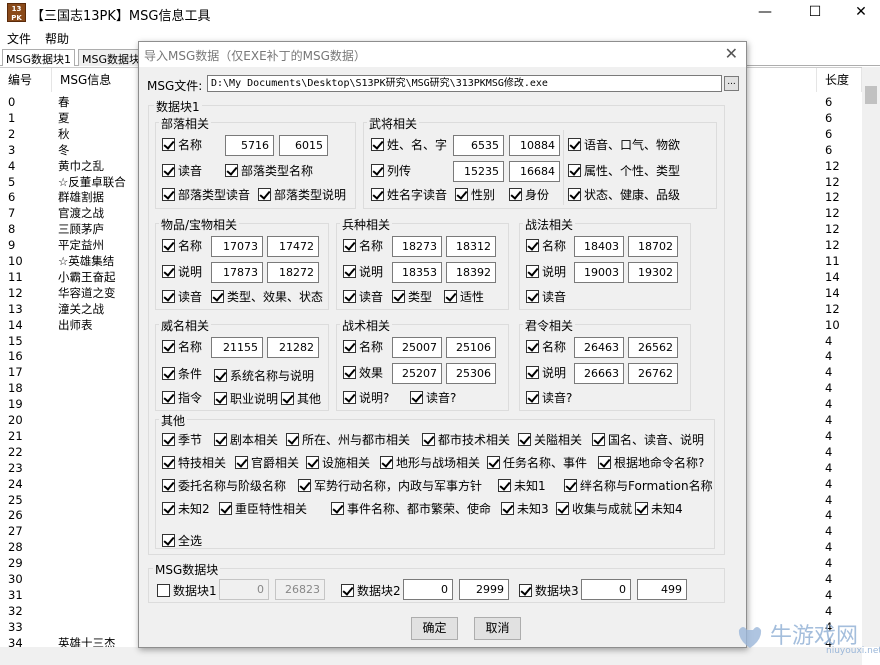 The width and height of the screenshot is (880, 665). What do you see at coordinates (57, 38) in the screenshot?
I see `menu-help: 帮助` at bounding box center [57, 38].